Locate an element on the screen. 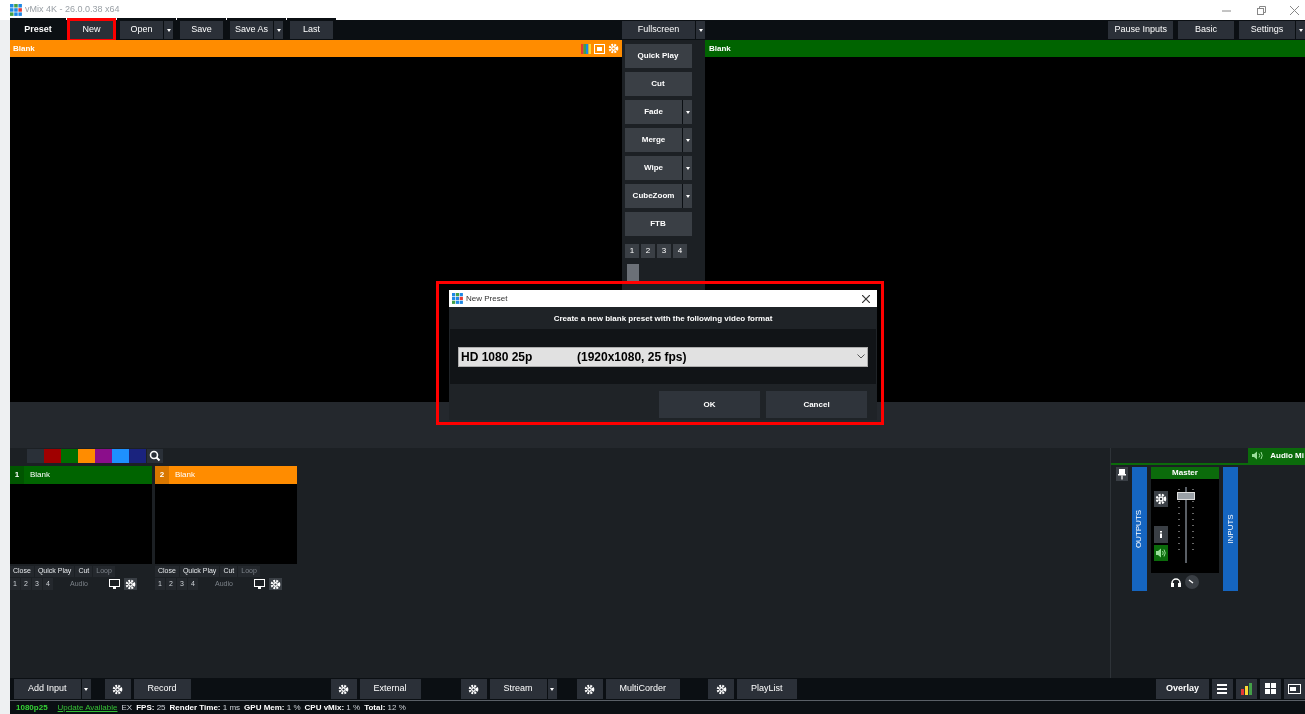 This screenshot has width=1305, height=714. search-icon is located at coordinates (155, 455).